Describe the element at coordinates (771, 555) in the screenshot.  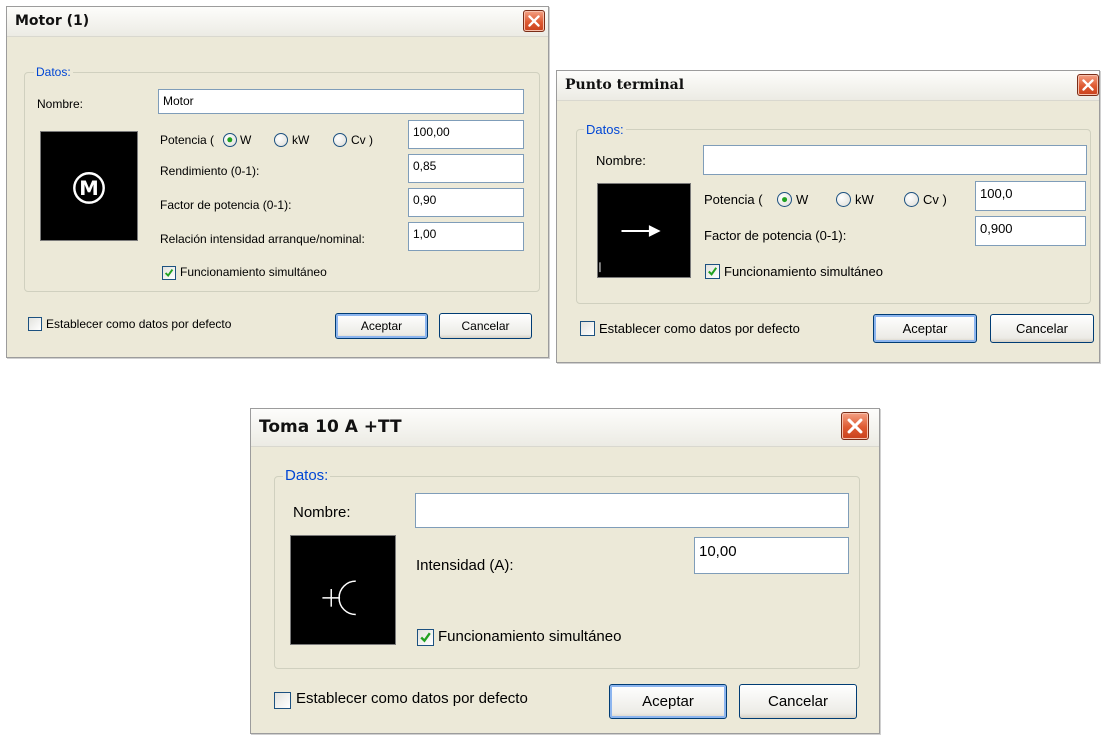
I see `toma-current-field: 10,00` at that location.